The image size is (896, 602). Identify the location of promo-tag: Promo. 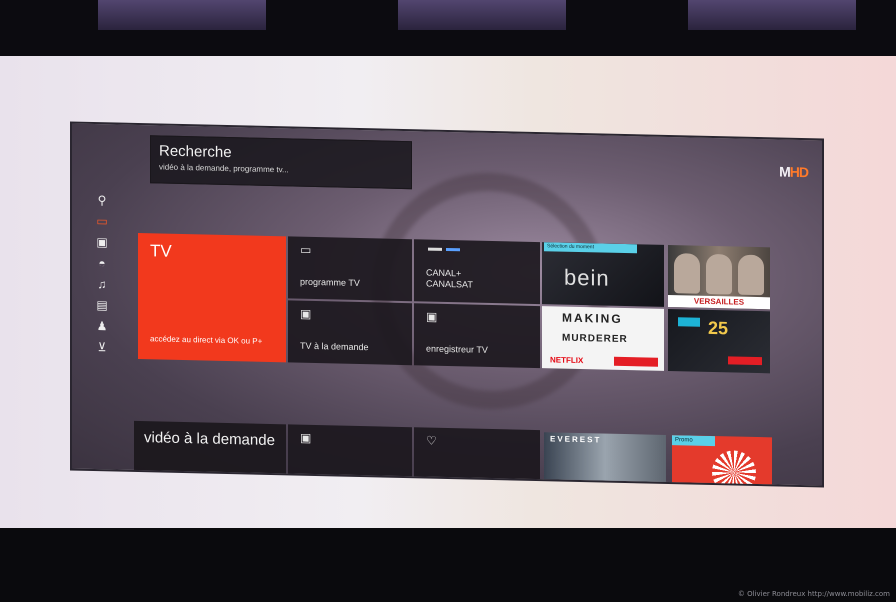
(693, 441).